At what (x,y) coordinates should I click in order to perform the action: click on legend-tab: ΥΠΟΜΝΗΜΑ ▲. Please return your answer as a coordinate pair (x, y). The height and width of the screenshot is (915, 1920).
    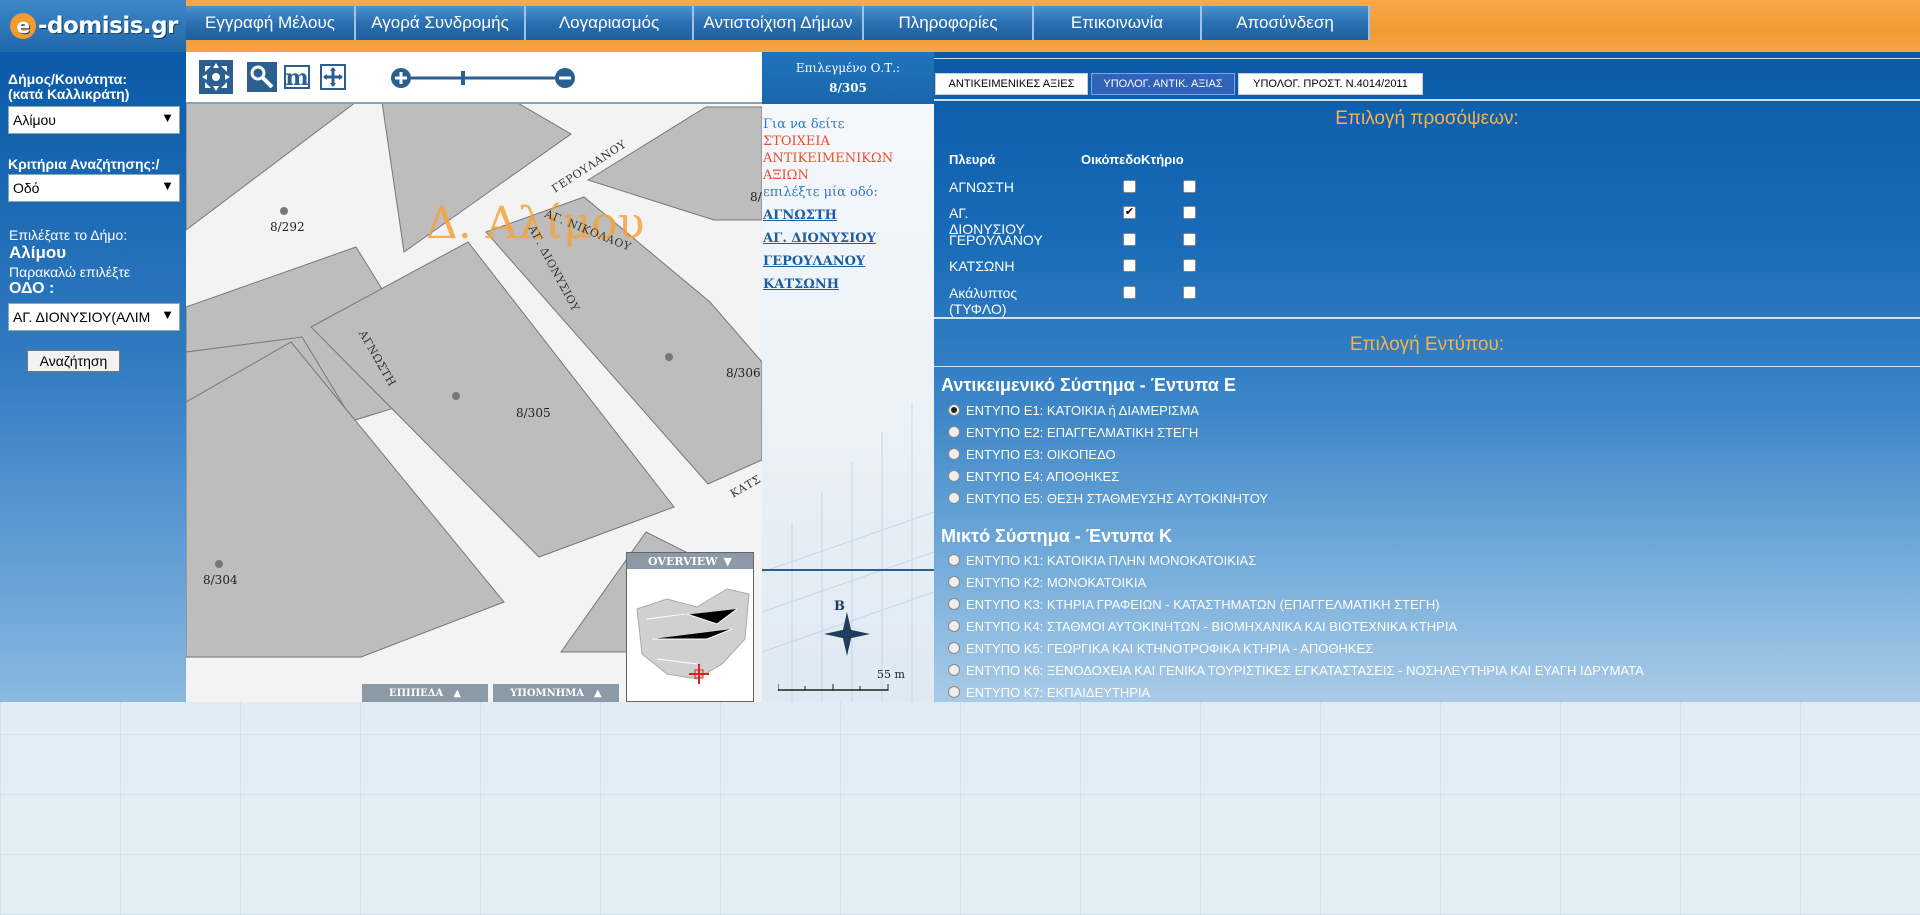
    Looking at the image, I should click on (556, 693).